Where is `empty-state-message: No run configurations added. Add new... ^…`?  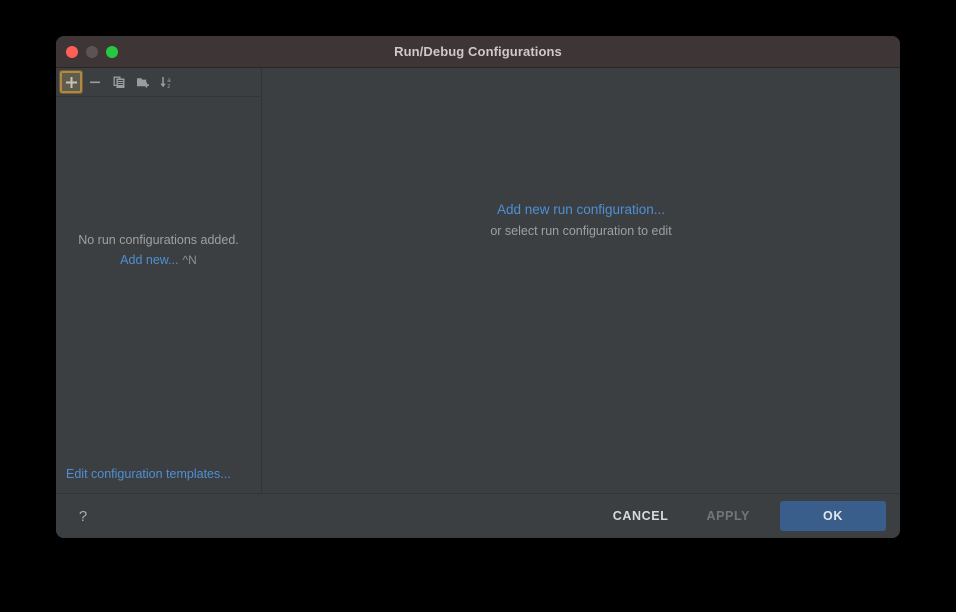 empty-state-message: No run configurations added. Add new... ^… is located at coordinates (158, 250).